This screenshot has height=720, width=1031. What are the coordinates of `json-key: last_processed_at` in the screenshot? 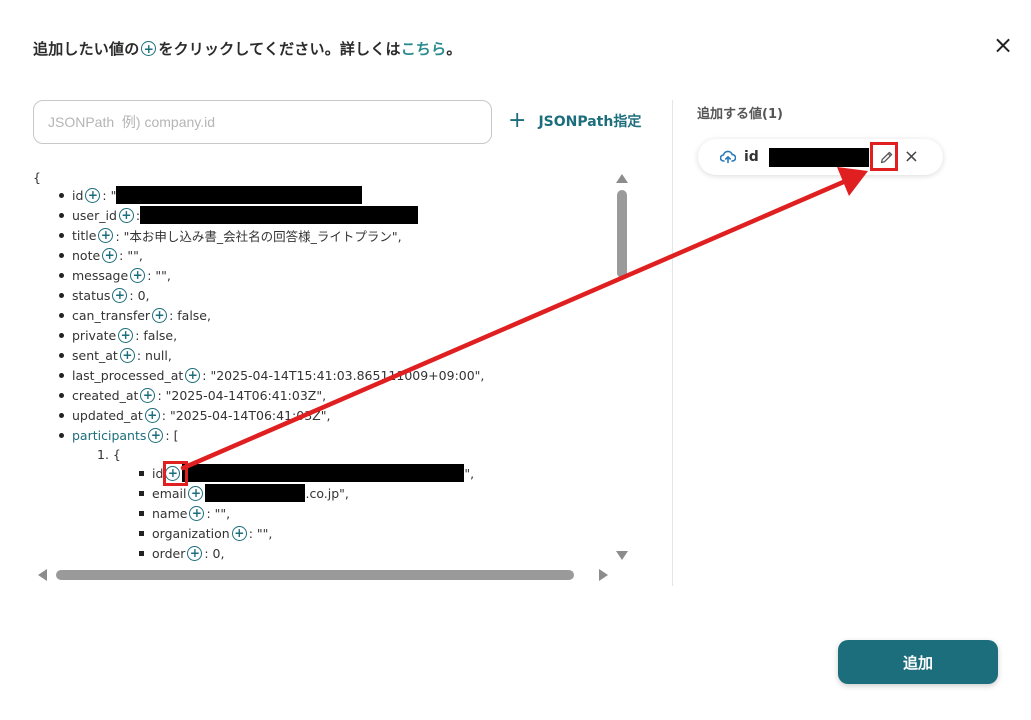 It's located at (128, 375).